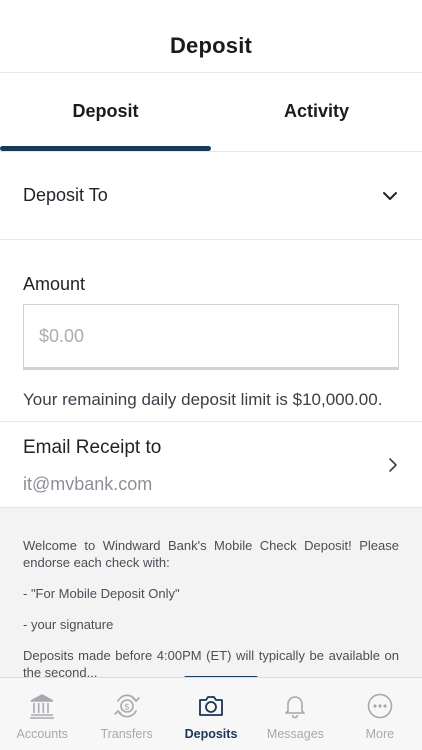  What do you see at coordinates (211, 196) in the screenshot?
I see `deposit-to-select: Deposit To` at bounding box center [211, 196].